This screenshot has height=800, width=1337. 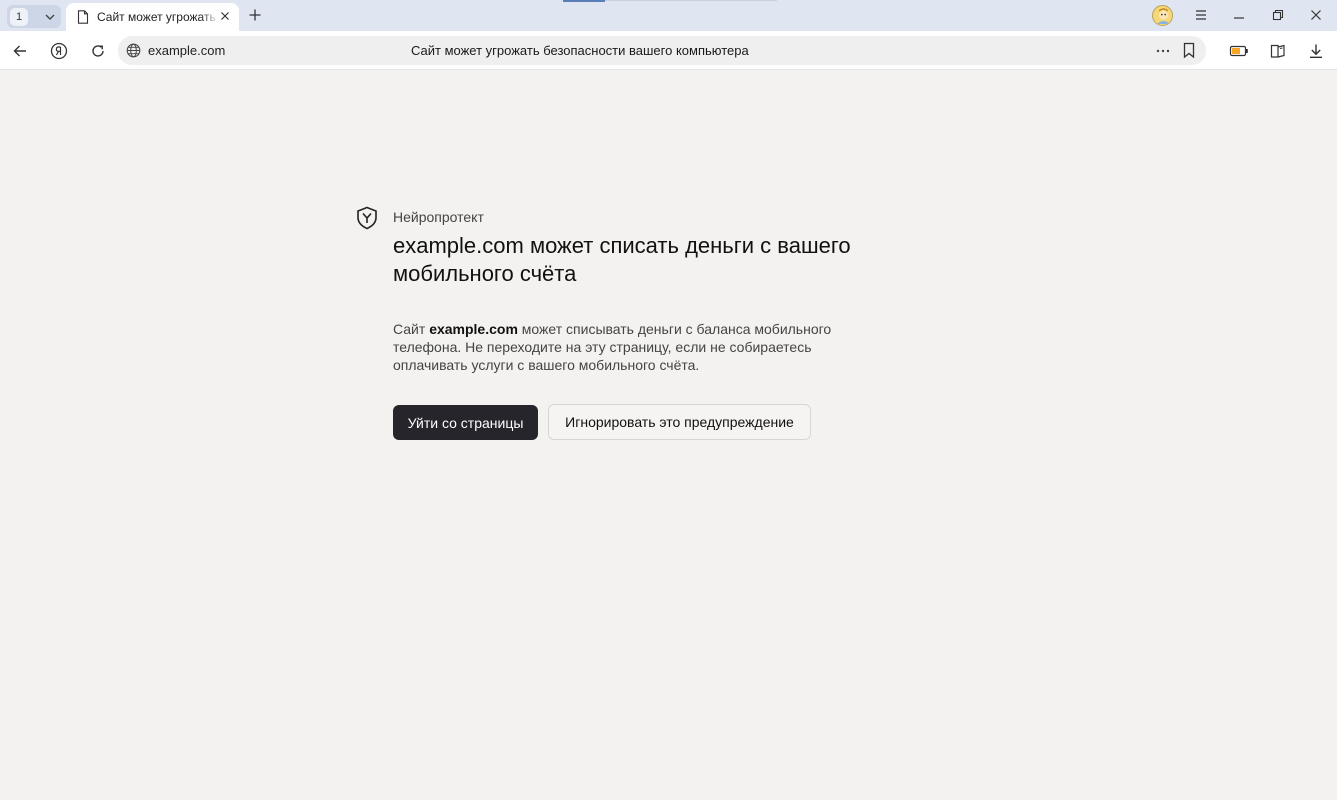 I want to click on download-icon, so click(x=1316, y=51).